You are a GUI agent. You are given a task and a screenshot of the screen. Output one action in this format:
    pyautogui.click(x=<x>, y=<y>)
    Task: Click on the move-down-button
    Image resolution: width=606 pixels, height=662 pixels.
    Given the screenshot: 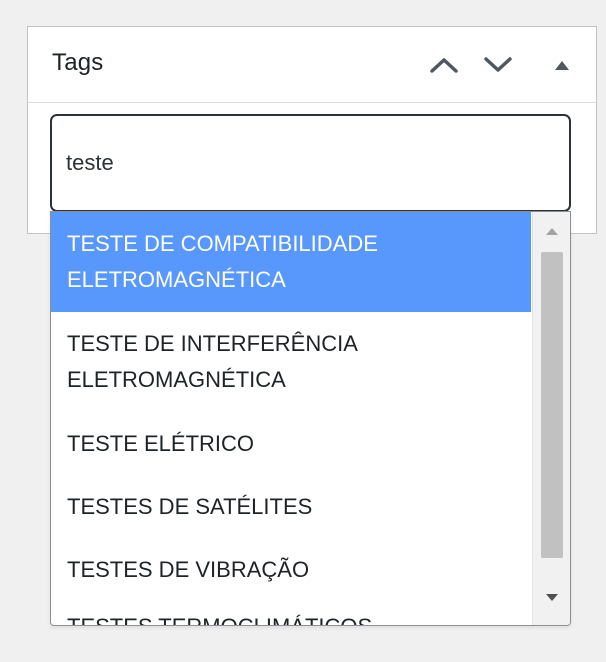 What is the action you would take?
    pyautogui.click(x=498, y=65)
    